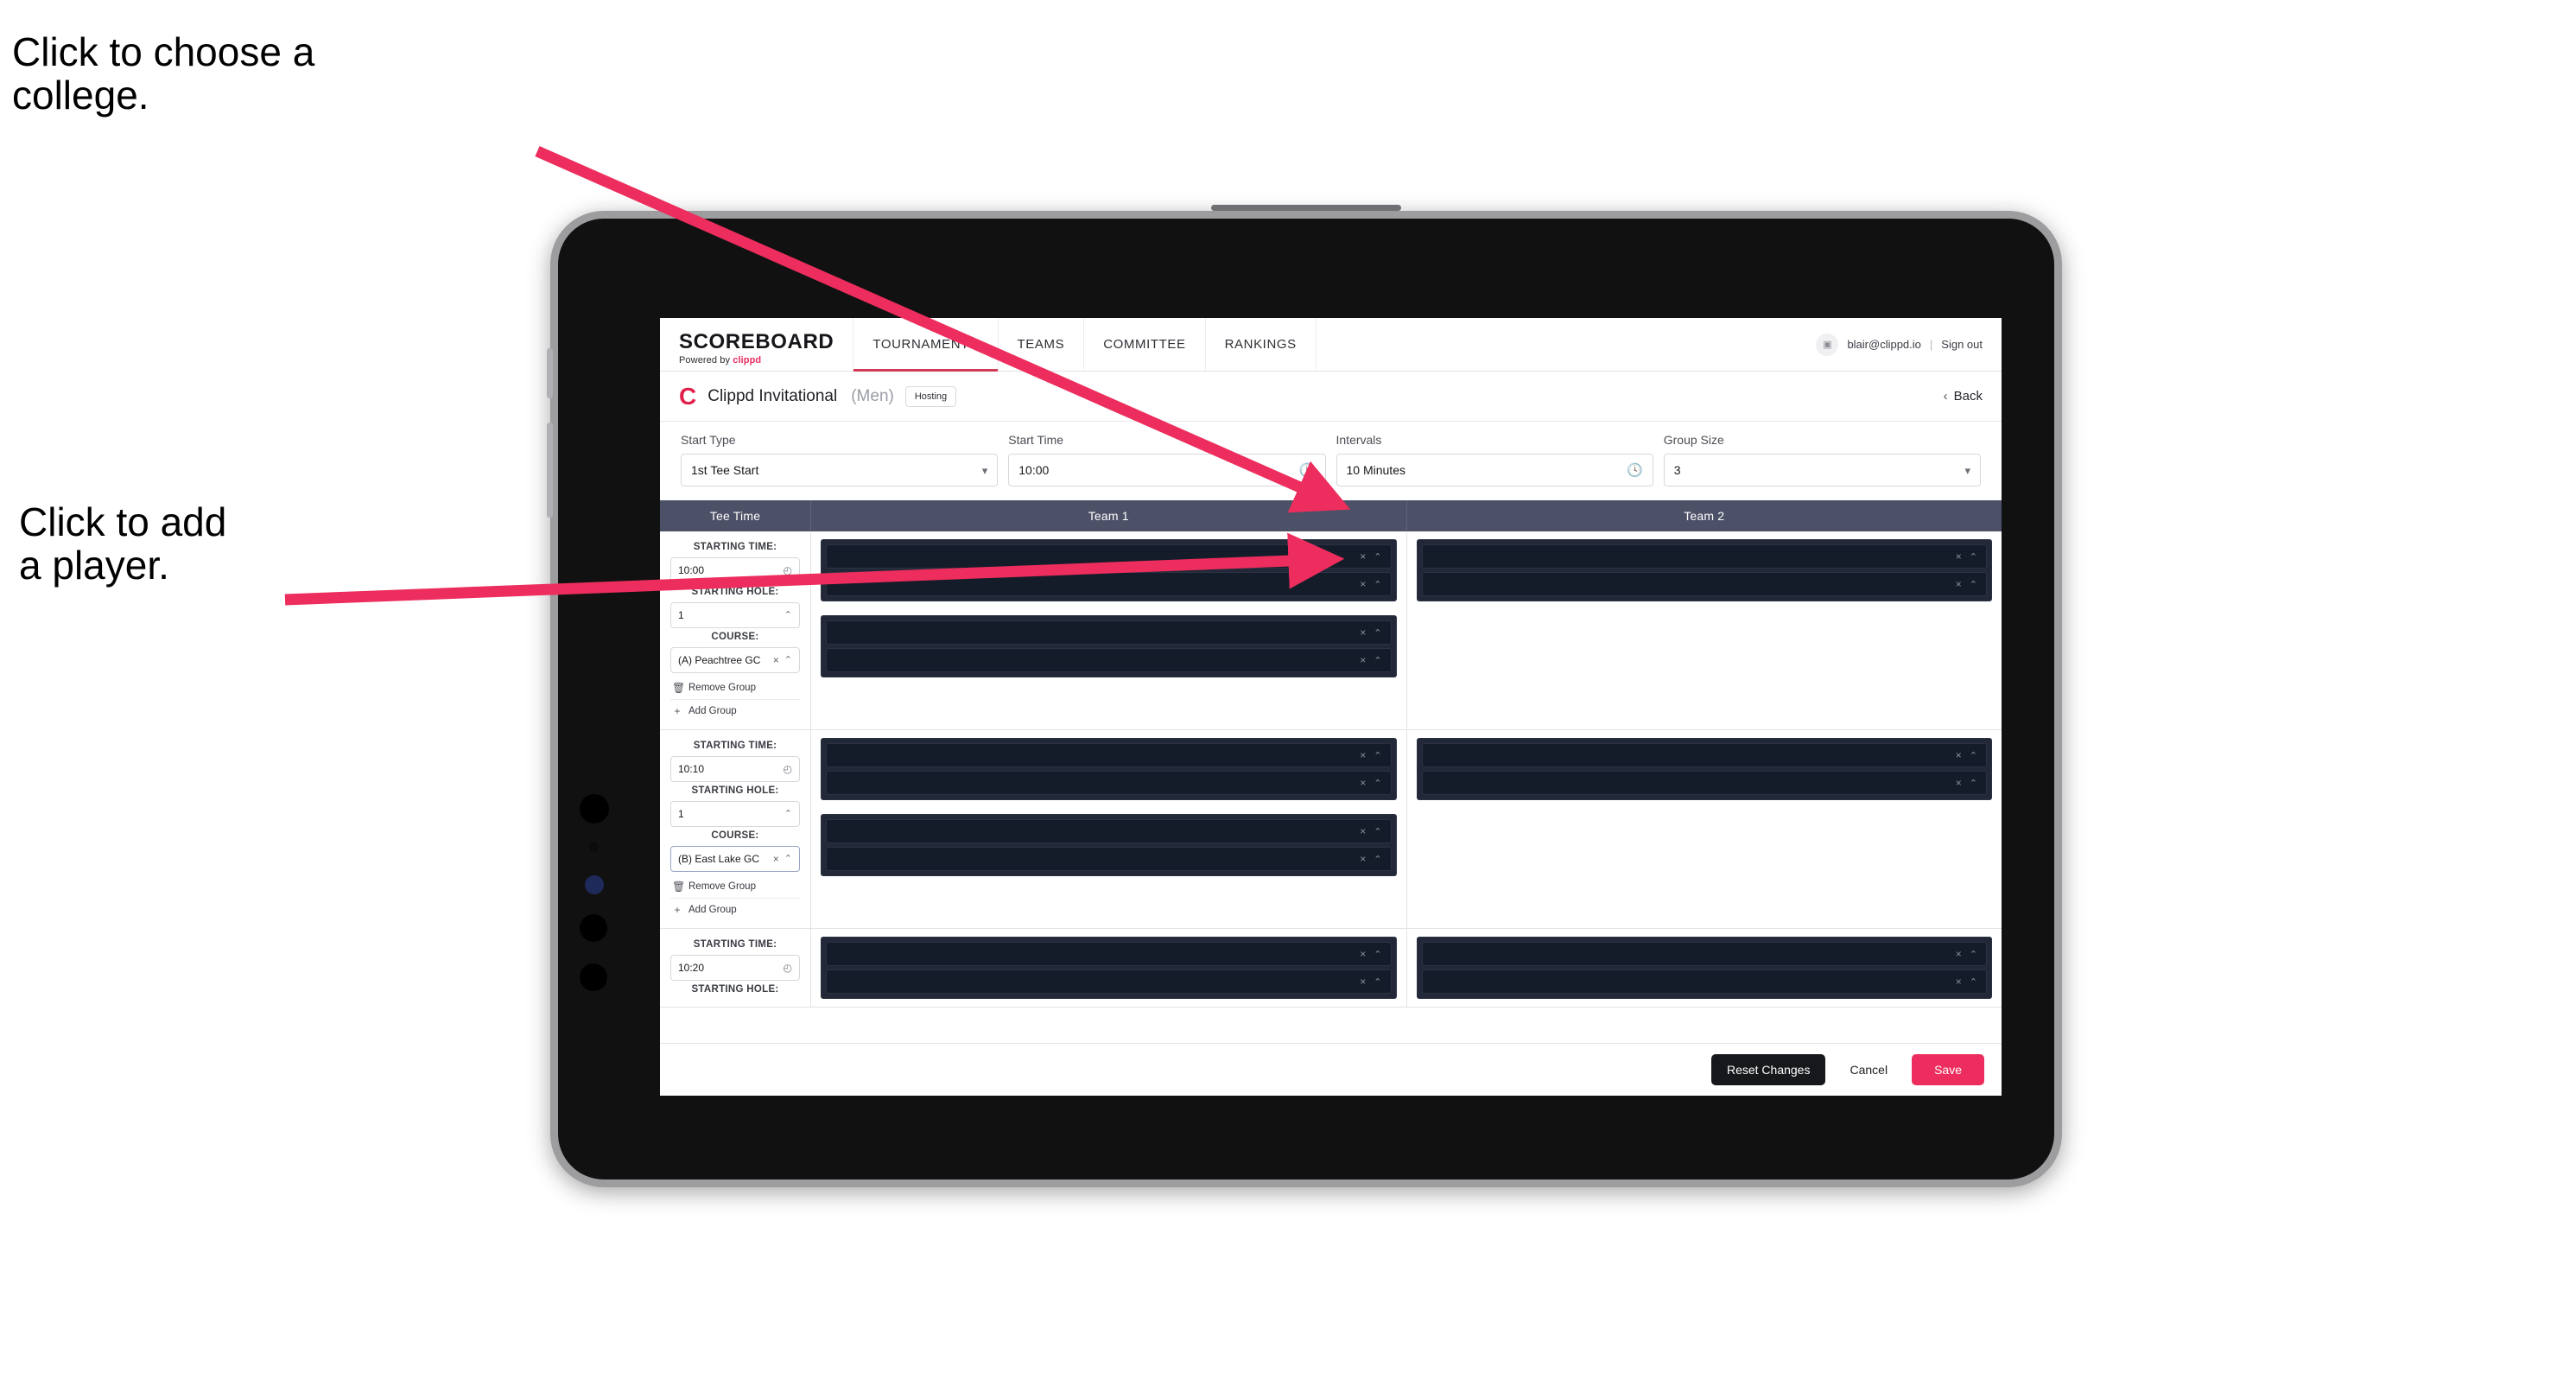 The width and height of the screenshot is (2576, 1386). What do you see at coordinates (735, 570) in the screenshot?
I see `starting-time-input: 10:00 ◴` at bounding box center [735, 570].